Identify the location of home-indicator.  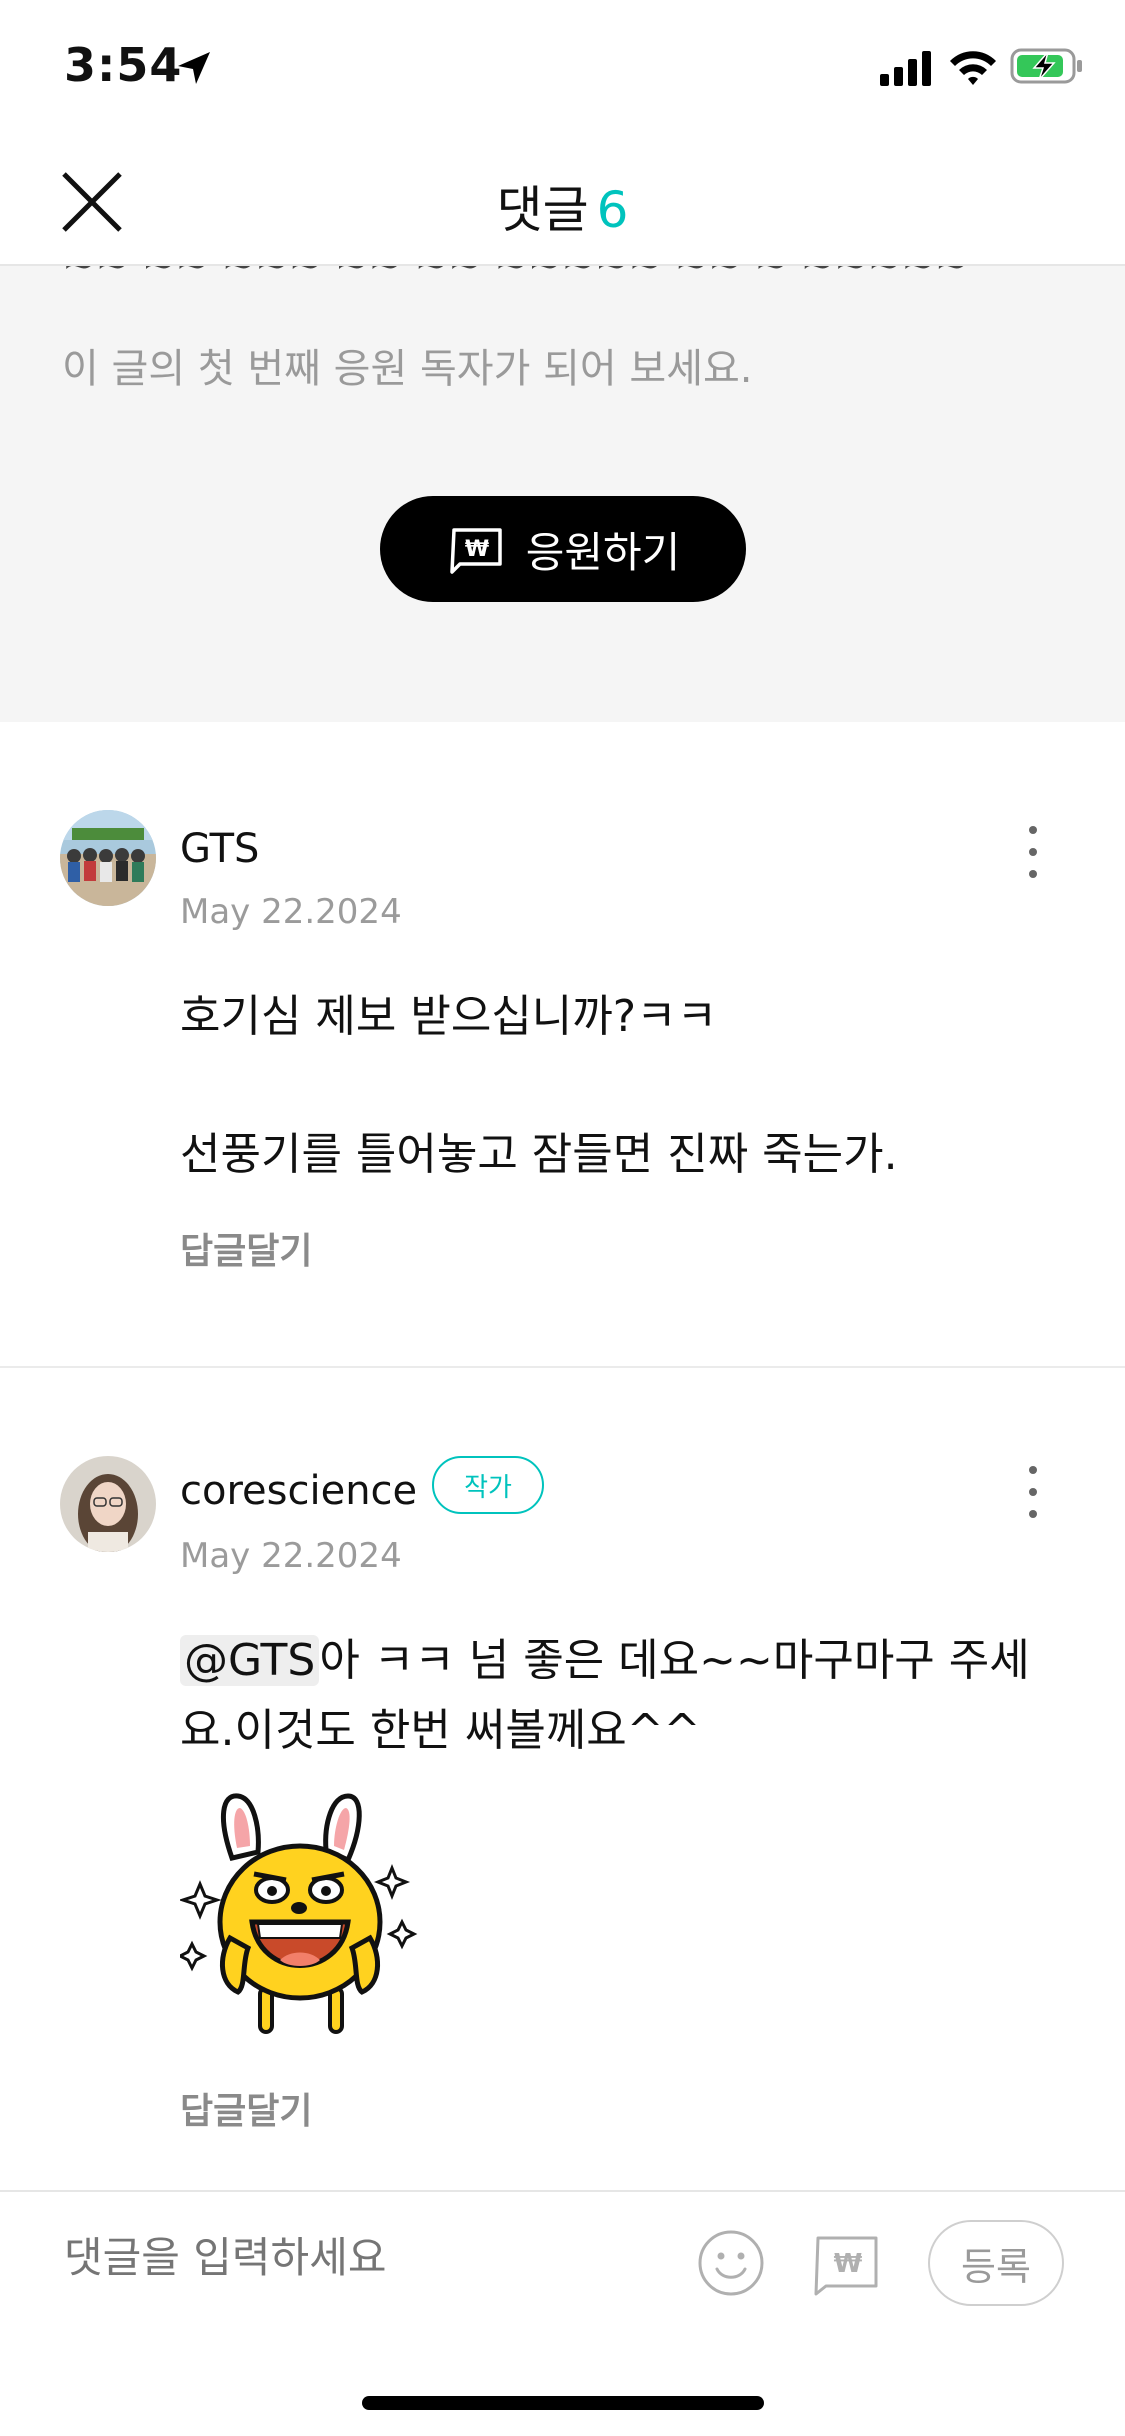
(563, 2403).